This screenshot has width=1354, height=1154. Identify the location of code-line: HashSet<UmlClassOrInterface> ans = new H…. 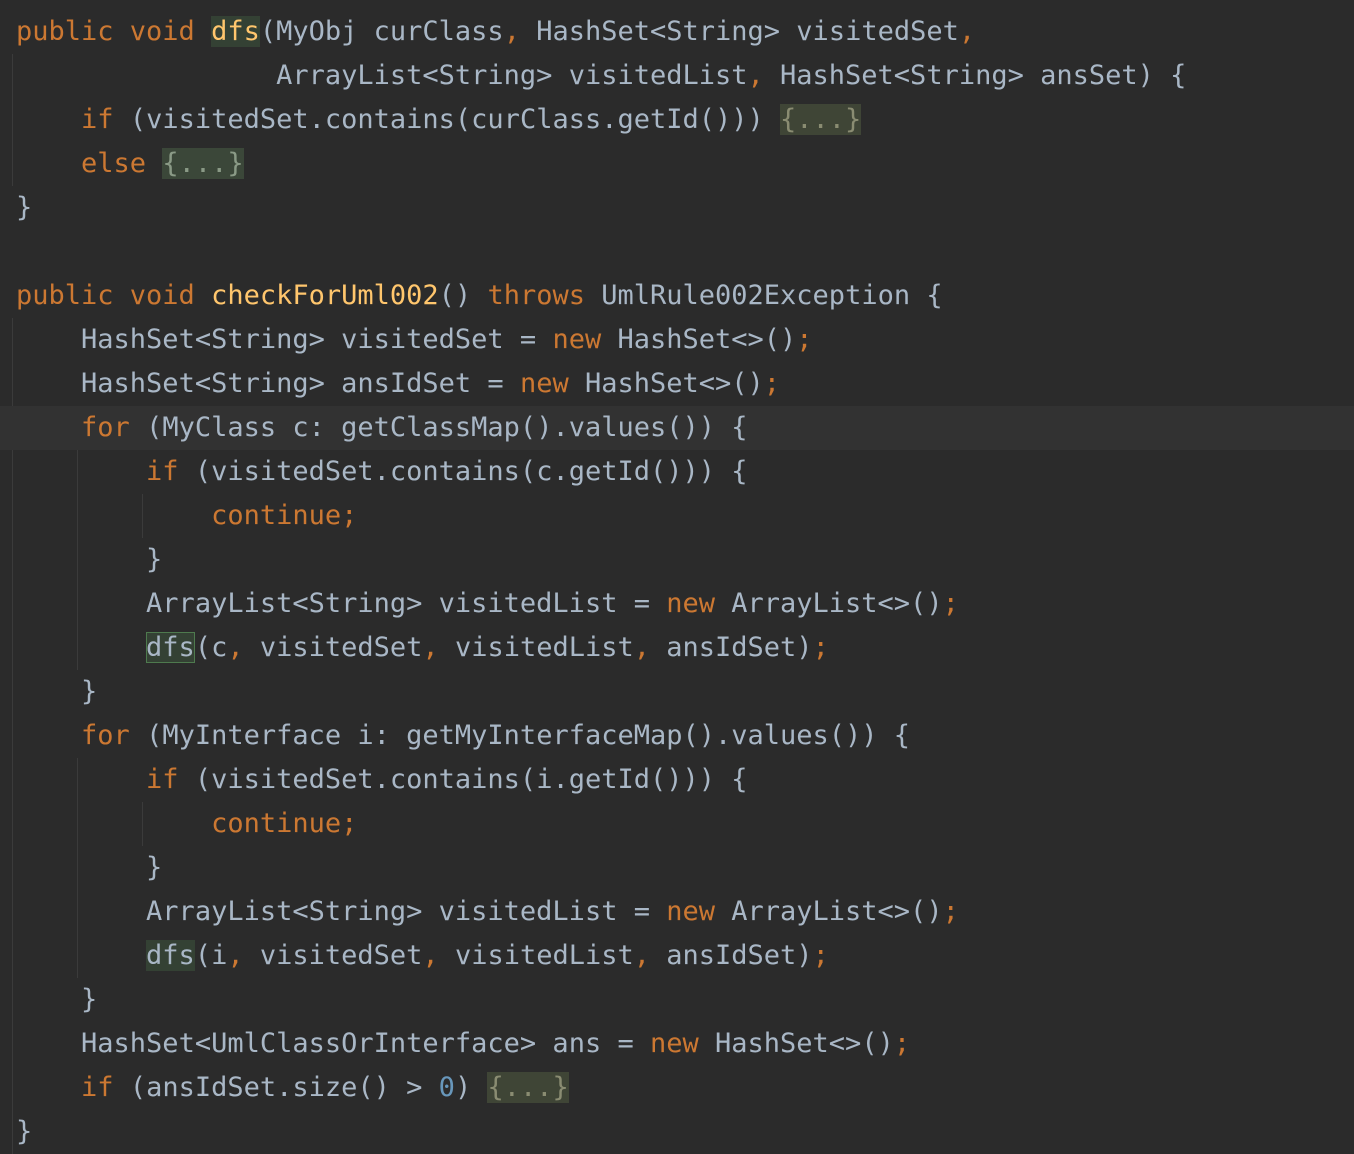
(677, 1044).